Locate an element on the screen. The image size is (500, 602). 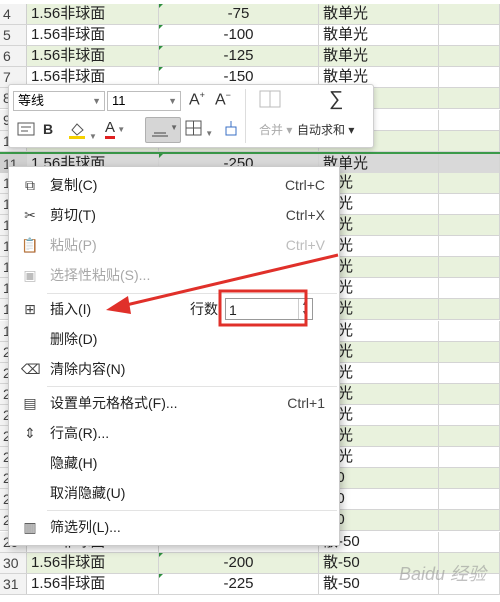
highlight-box is located at coordinates (263, 308).